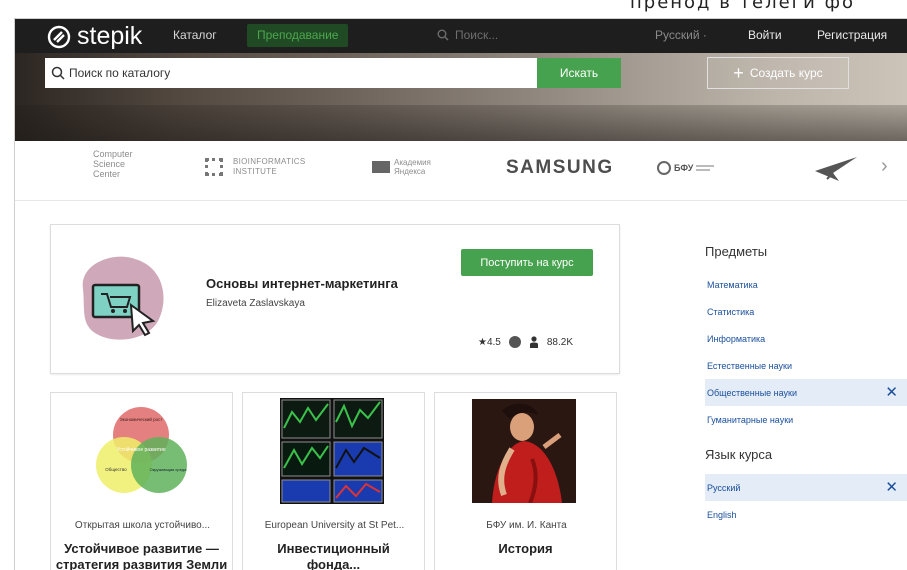 The image size is (907, 570). What do you see at coordinates (806, 284) in the screenshot?
I see `subject-filter-math: Математика` at bounding box center [806, 284].